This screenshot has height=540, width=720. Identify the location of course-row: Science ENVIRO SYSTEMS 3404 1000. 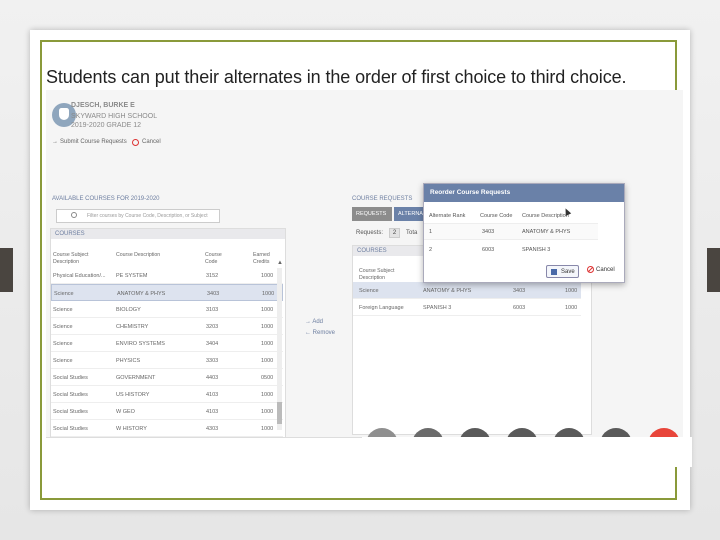
(167, 343).